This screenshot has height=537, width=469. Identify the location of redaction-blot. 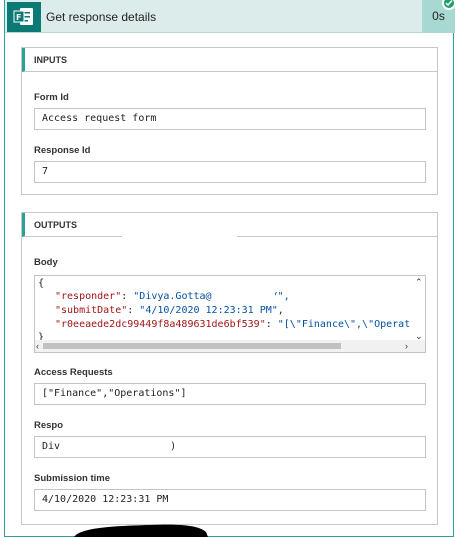
(141, 530).